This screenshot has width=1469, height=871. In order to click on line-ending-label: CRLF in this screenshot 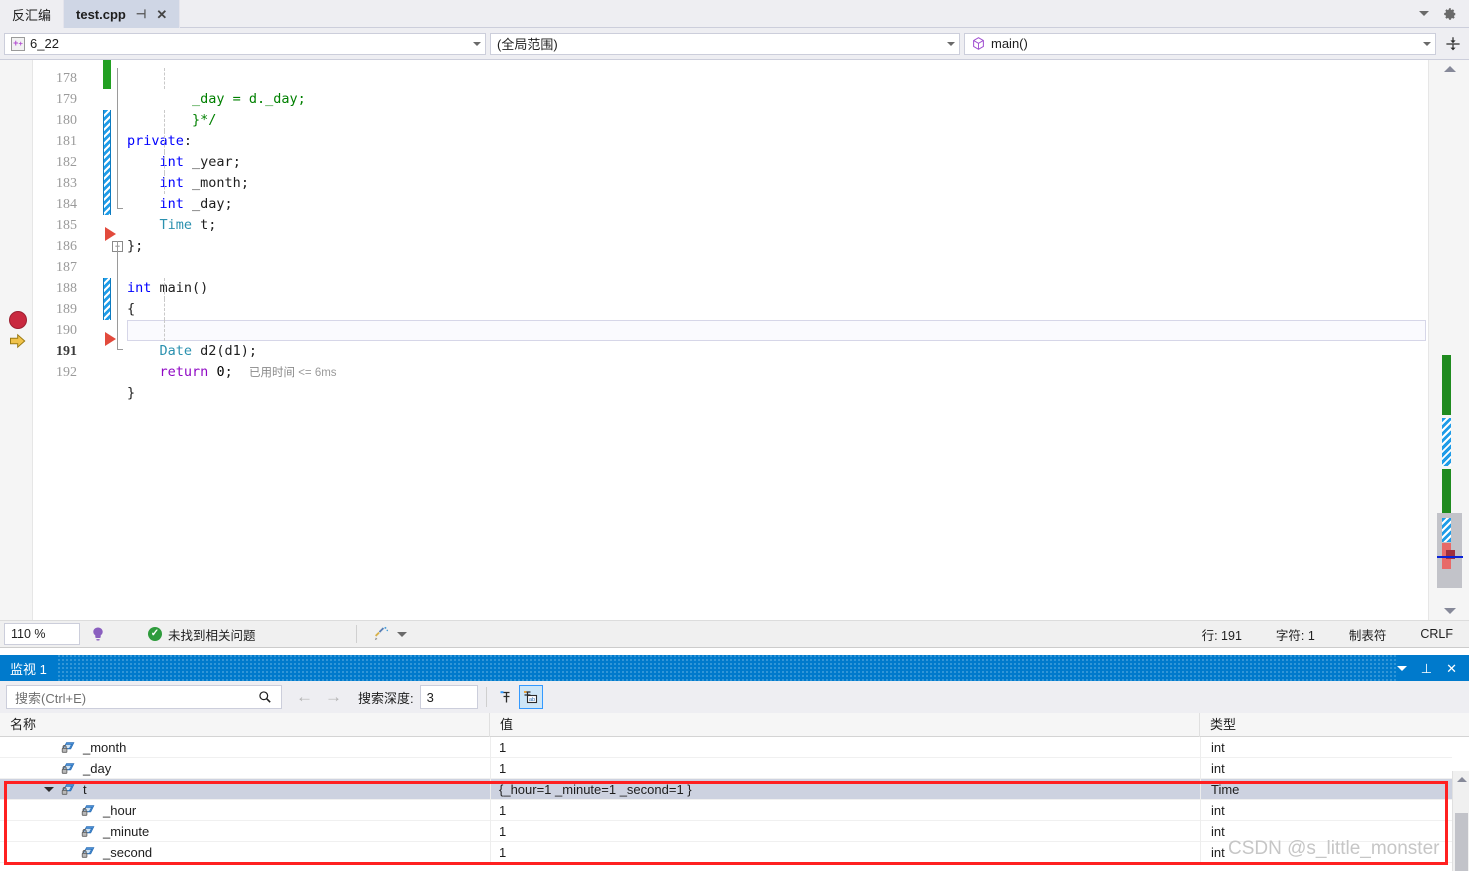, I will do `click(1436, 634)`.